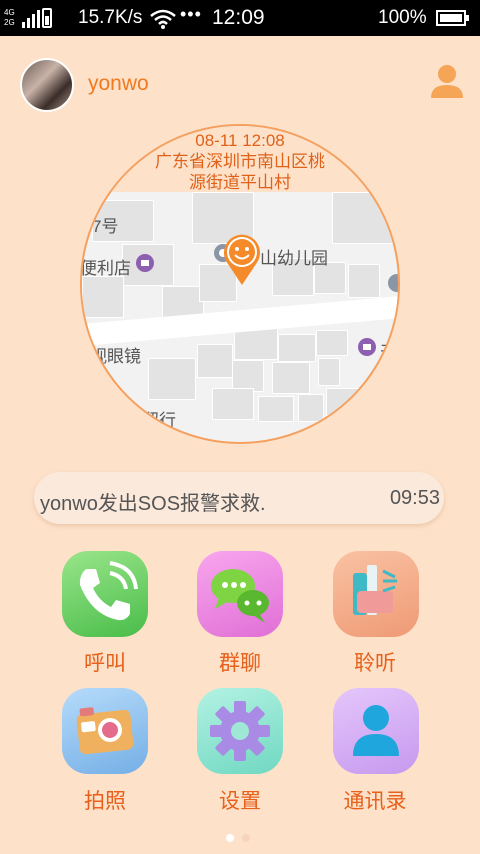 The width and height of the screenshot is (480, 854). I want to click on location-pin-icon, so click(242, 259).